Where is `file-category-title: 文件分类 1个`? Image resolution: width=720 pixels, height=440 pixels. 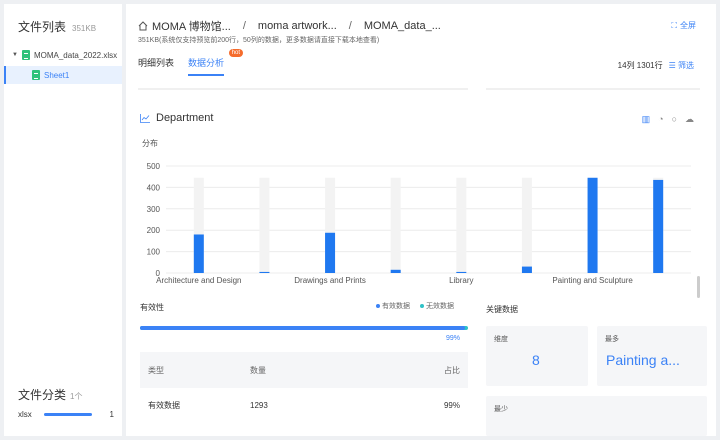
file-category-title: 文件分类 1个 is located at coordinates (50, 395).